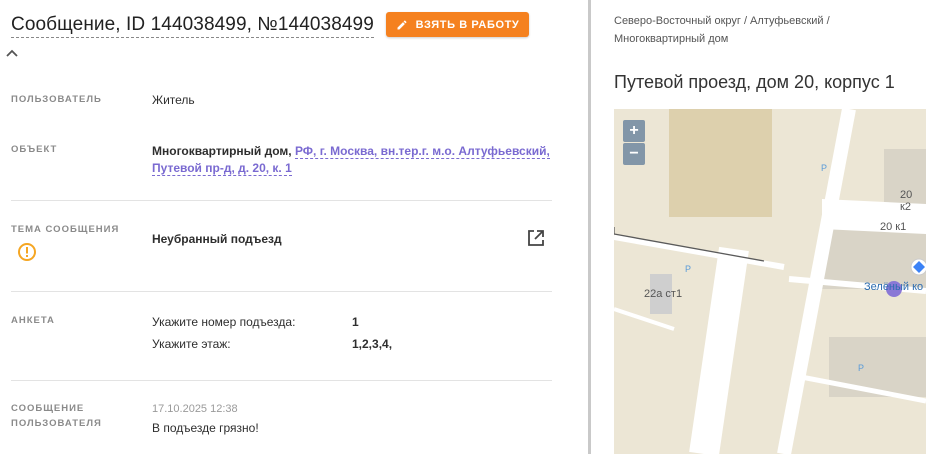 The image size is (926, 454). I want to click on object-address-title: Путевой проезд, дом 20, корпус 1, so click(754, 82).